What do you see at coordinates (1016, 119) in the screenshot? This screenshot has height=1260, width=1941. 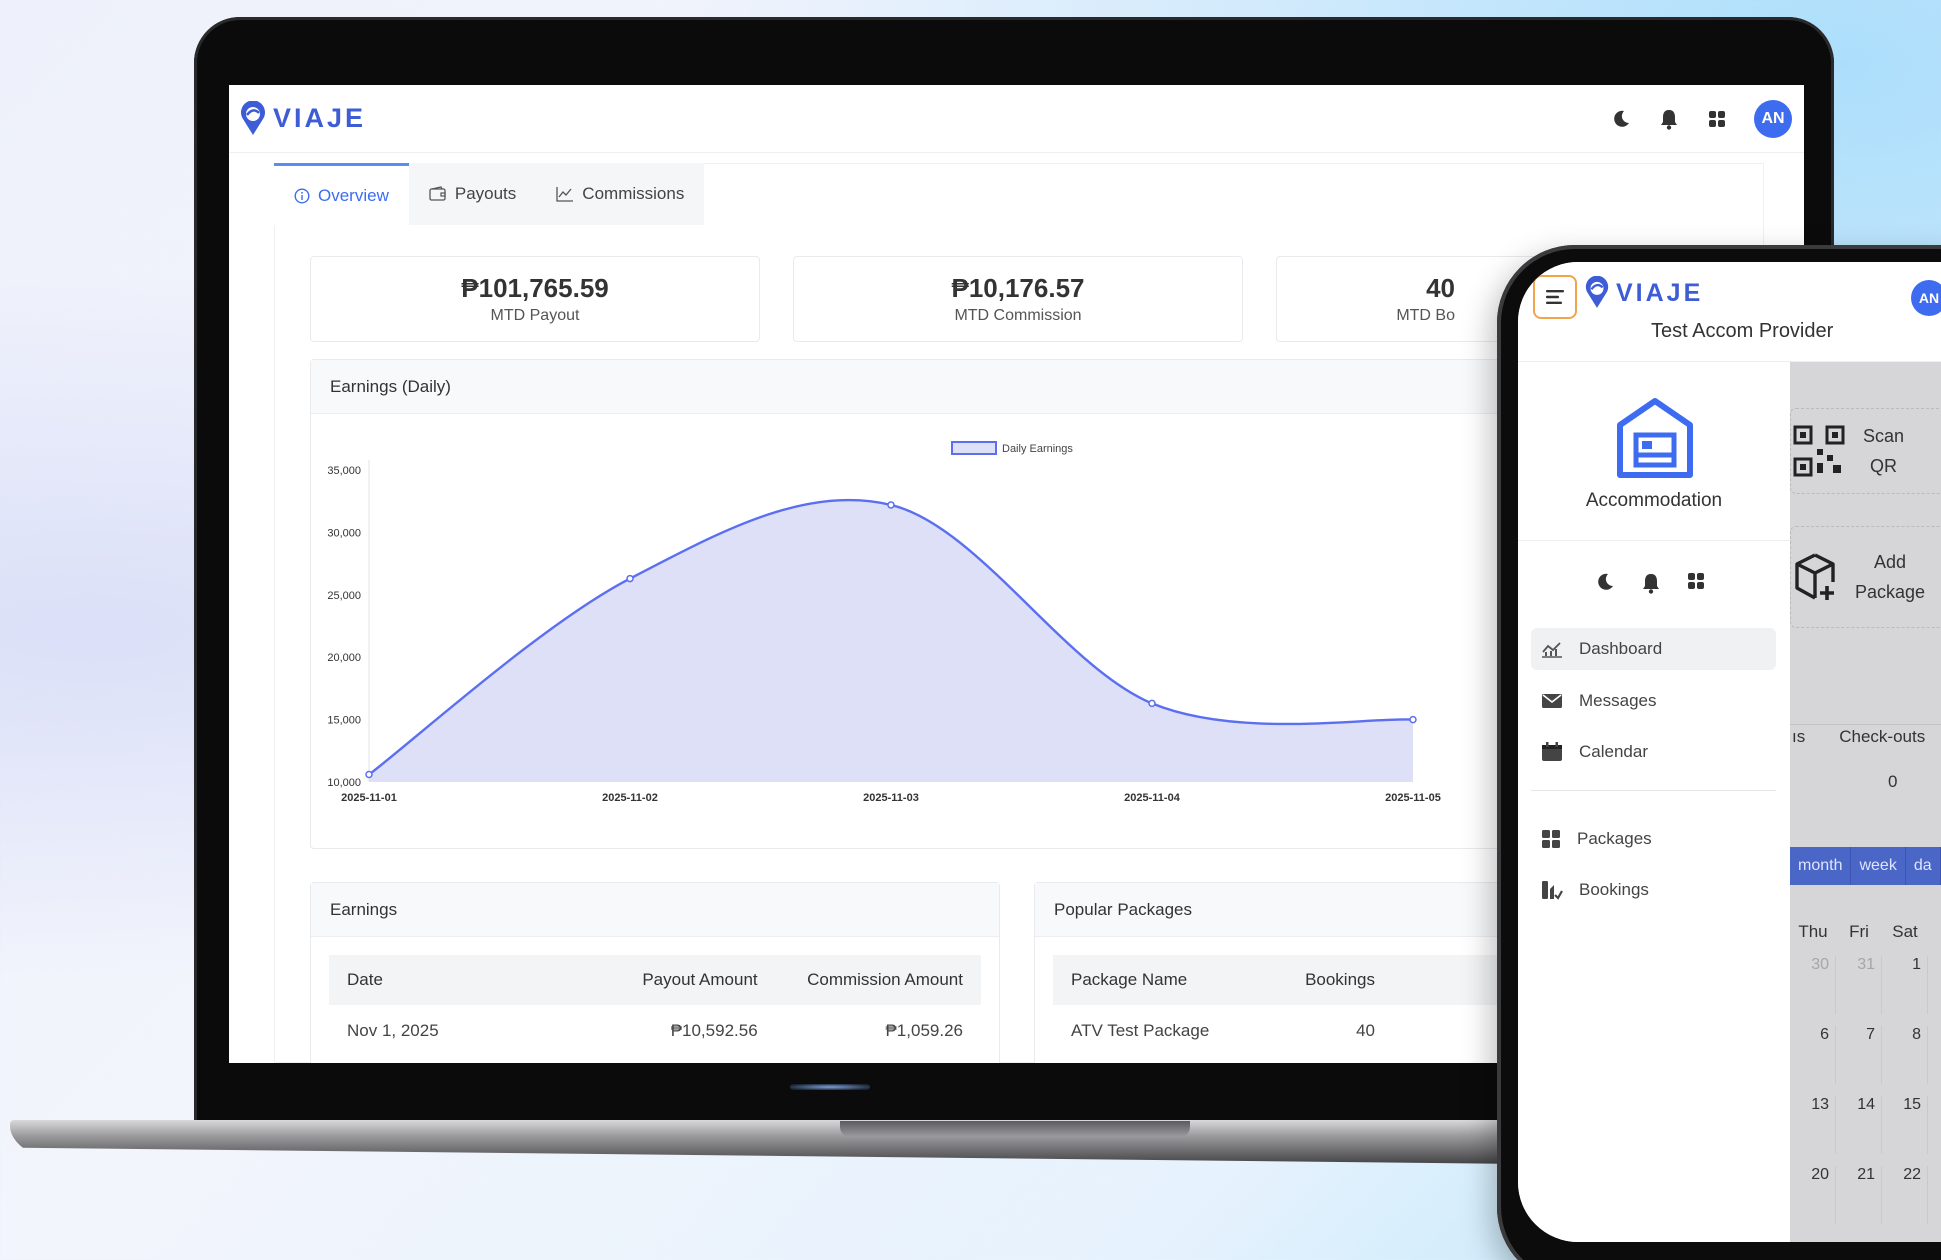 I see `desktop-topbar: VIAJE AN` at bounding box center [1016, 119].